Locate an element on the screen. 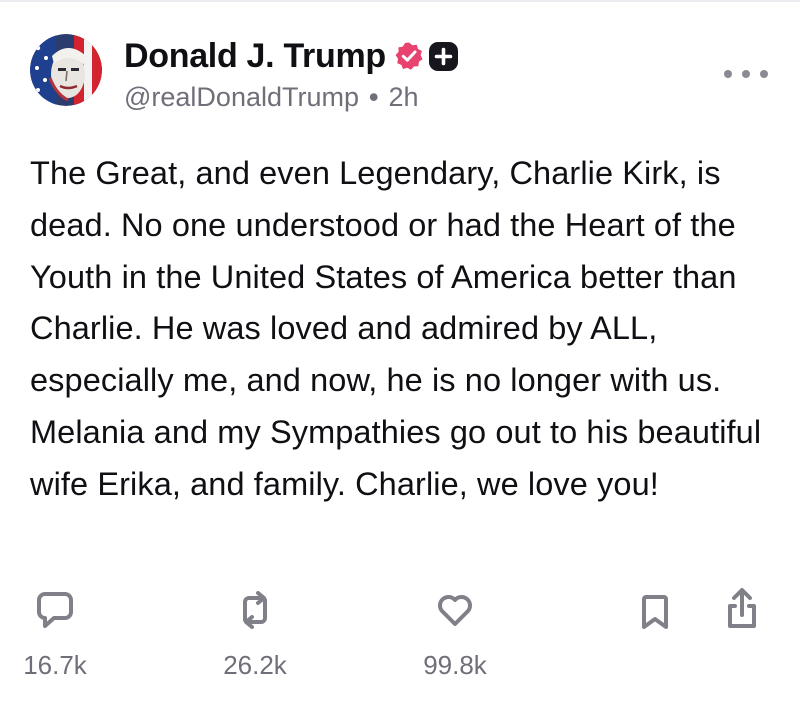  author-meta-row: @realDonaldTrump • 2h is located at coordinates (271, 97).